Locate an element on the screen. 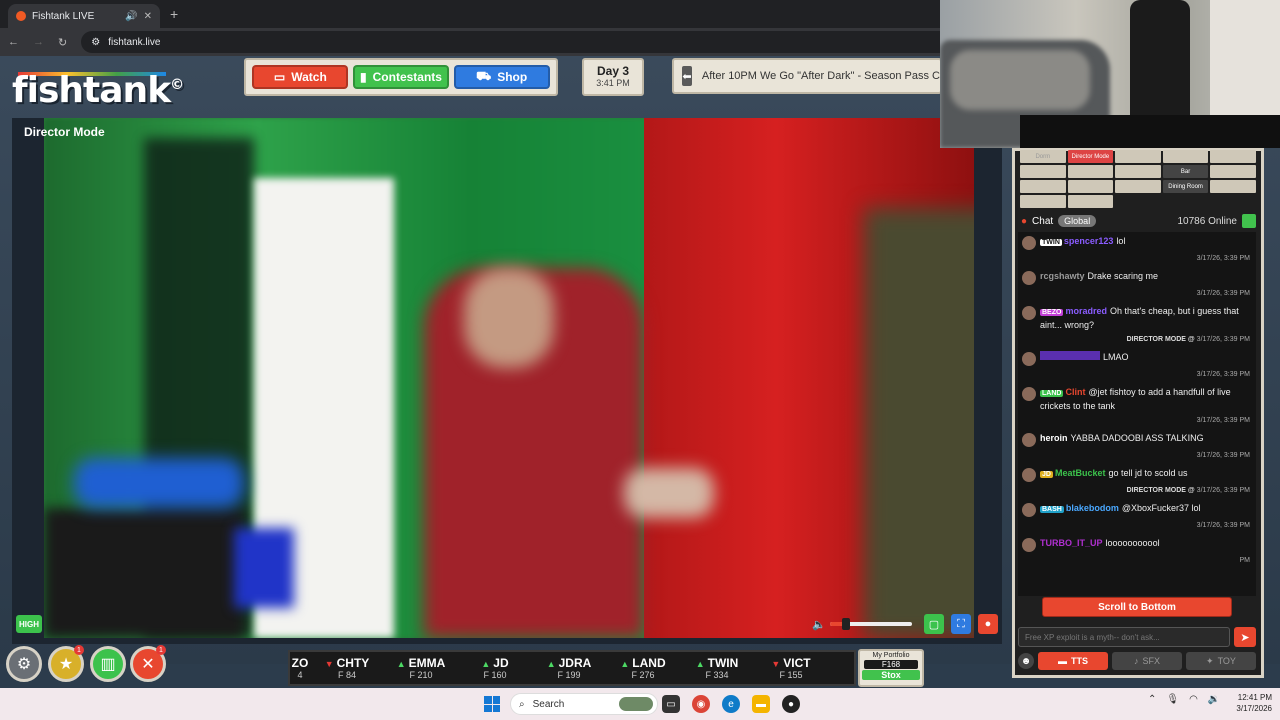 Image resolution: width=1280 pixels, height=720 pixels. contestants-button: ▮ Contestants is located at coordinates (400, 77).